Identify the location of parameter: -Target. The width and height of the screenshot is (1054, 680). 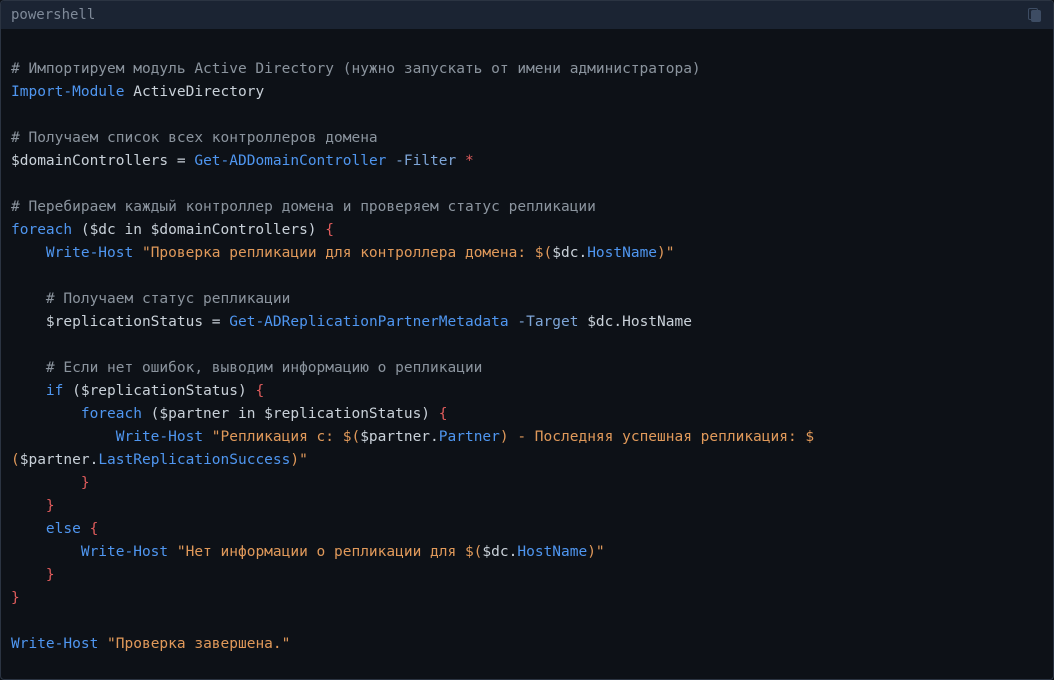
(543, 322).